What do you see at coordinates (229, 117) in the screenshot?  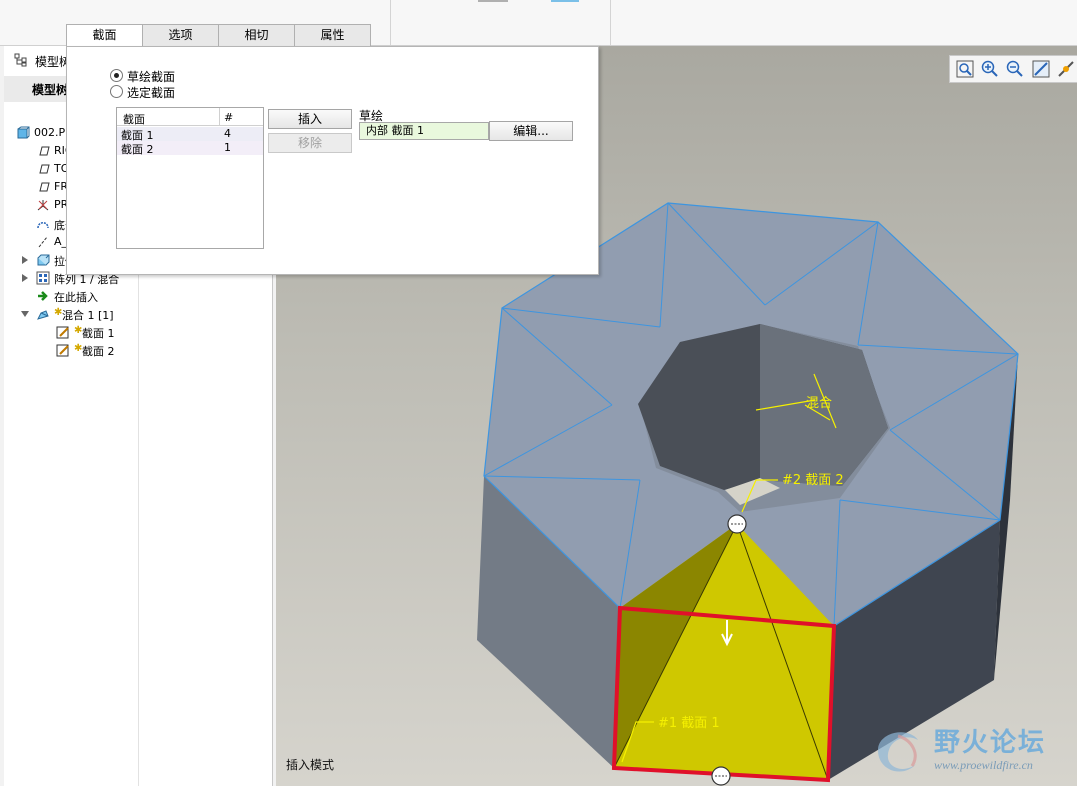 I see `count-column-header: #` at bounding box center [229, 117].